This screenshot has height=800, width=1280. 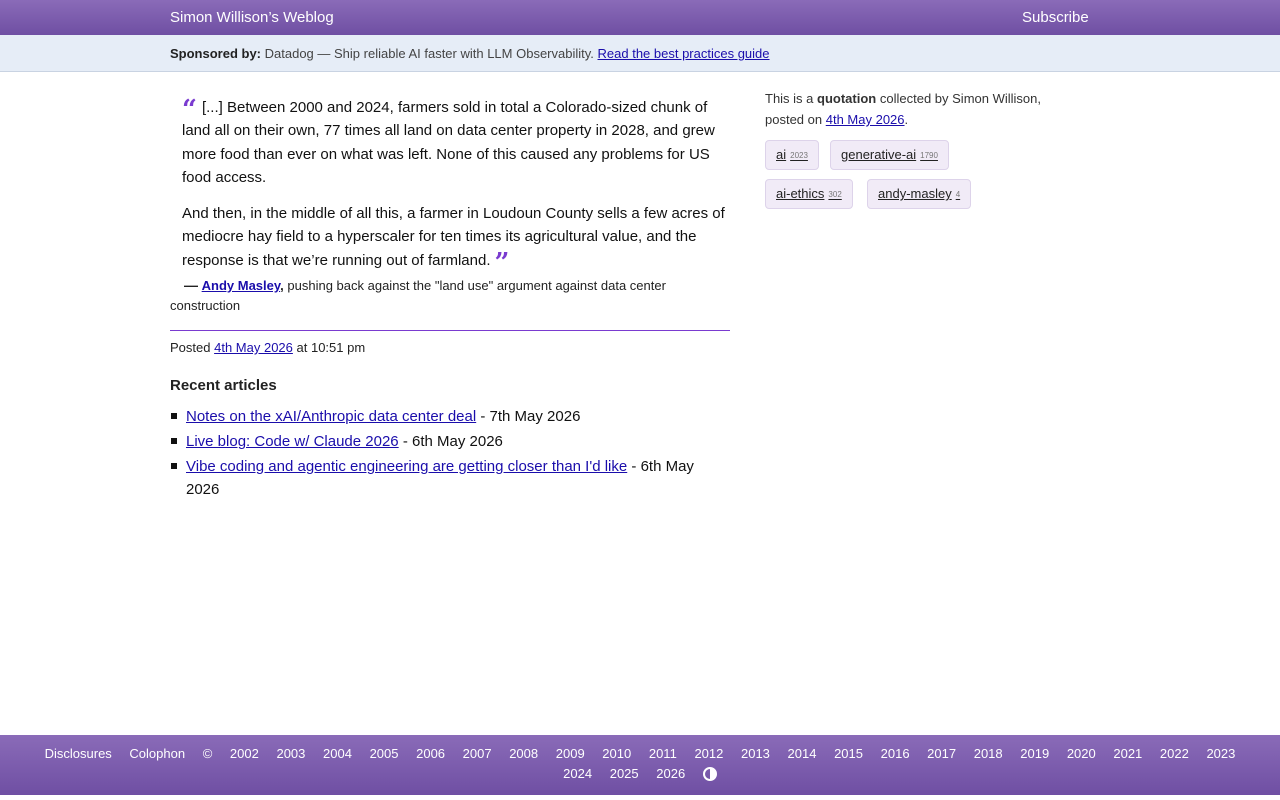 I want to click on year-link: 2010, so click(x=616, y=753).